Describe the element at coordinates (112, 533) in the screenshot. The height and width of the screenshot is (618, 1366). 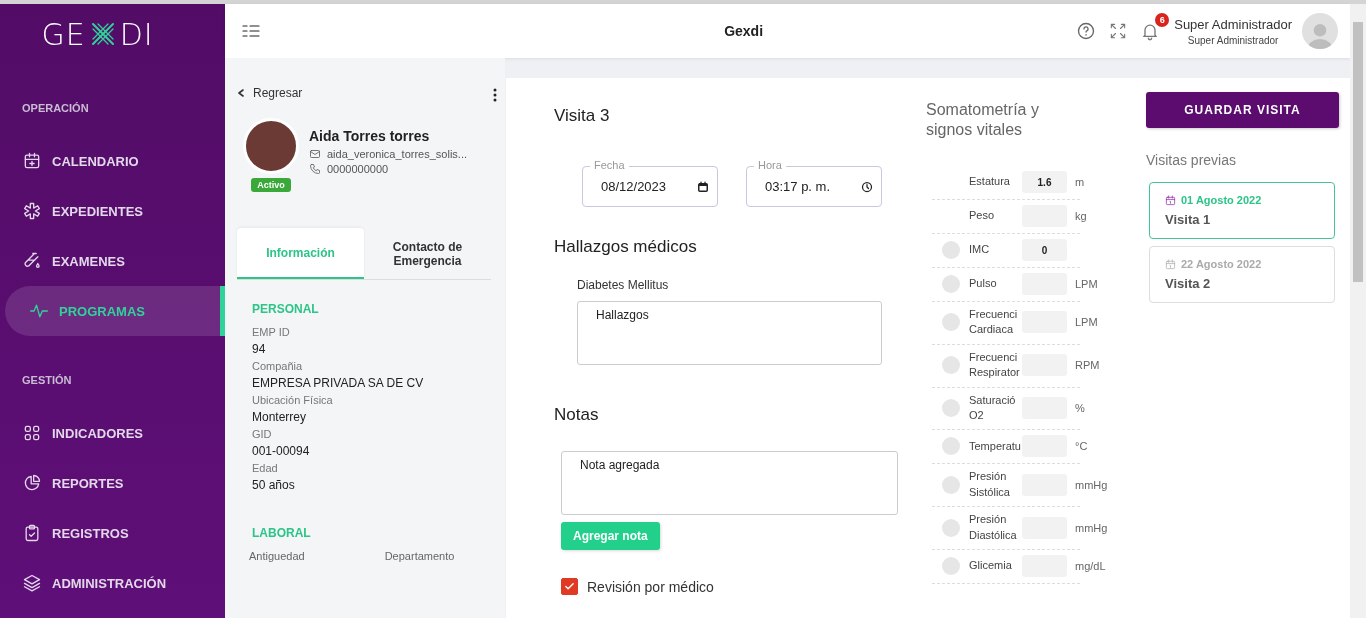
I see `sidebar-item: REGISTROS` at that location.